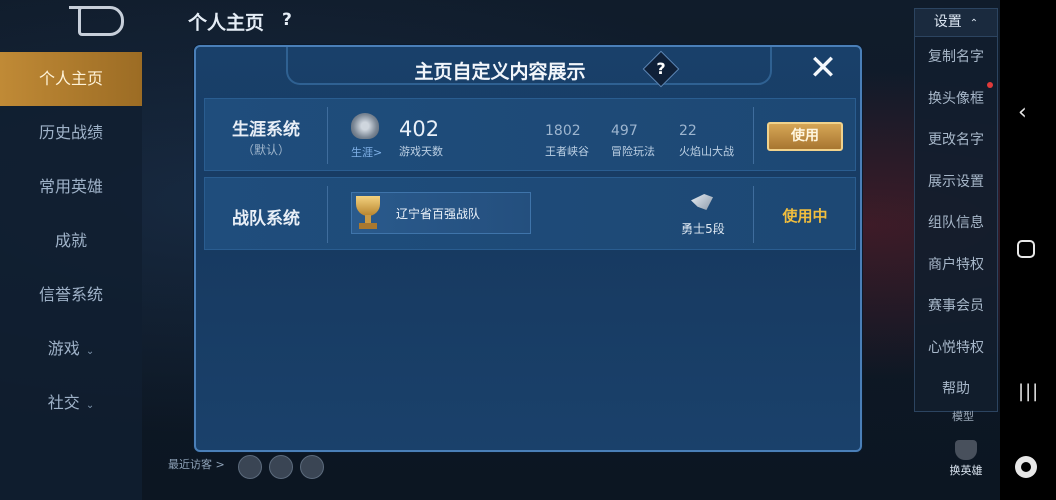 This screenshot has height=500, width=1056. What do you see at coordinates (500, 72) in the screenshot?
I see `dialog-title: 主页自定义内容展示` at bounding box center [500, 72].